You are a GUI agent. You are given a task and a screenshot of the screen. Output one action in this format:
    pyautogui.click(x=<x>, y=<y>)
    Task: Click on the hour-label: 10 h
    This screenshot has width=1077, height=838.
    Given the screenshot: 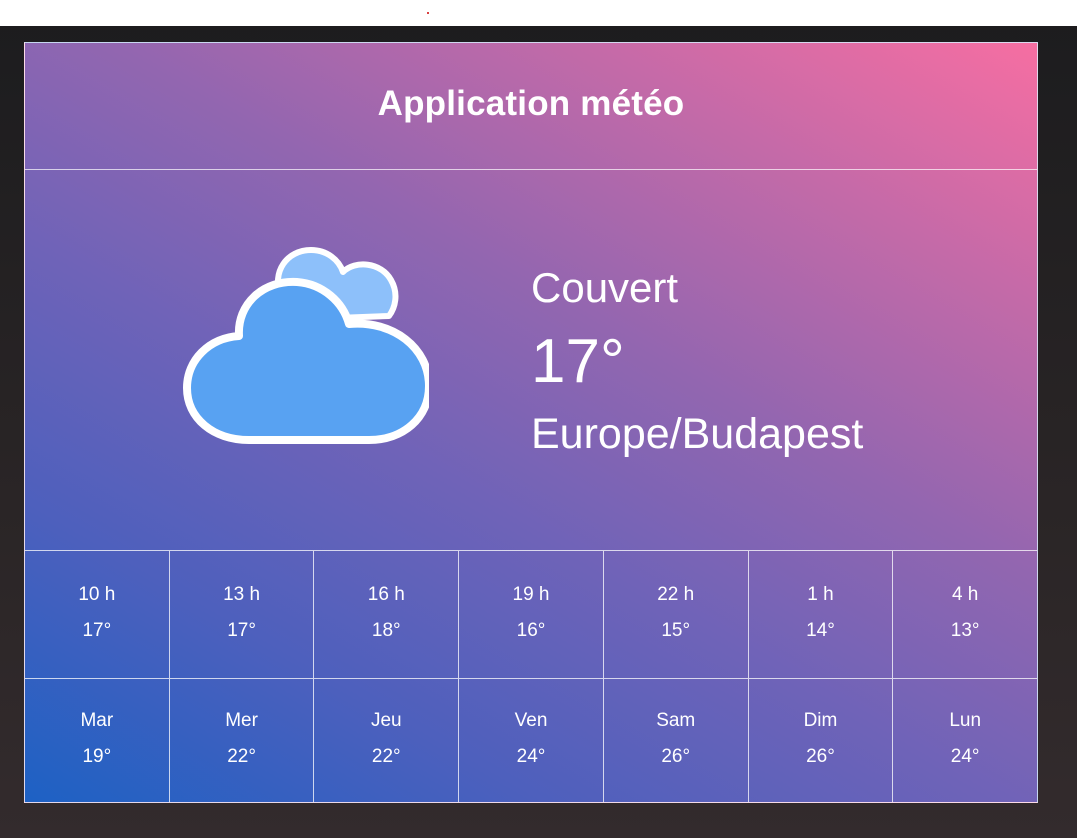 What is the action you would take?
    pyautogui.click(x=97, y=594)
    